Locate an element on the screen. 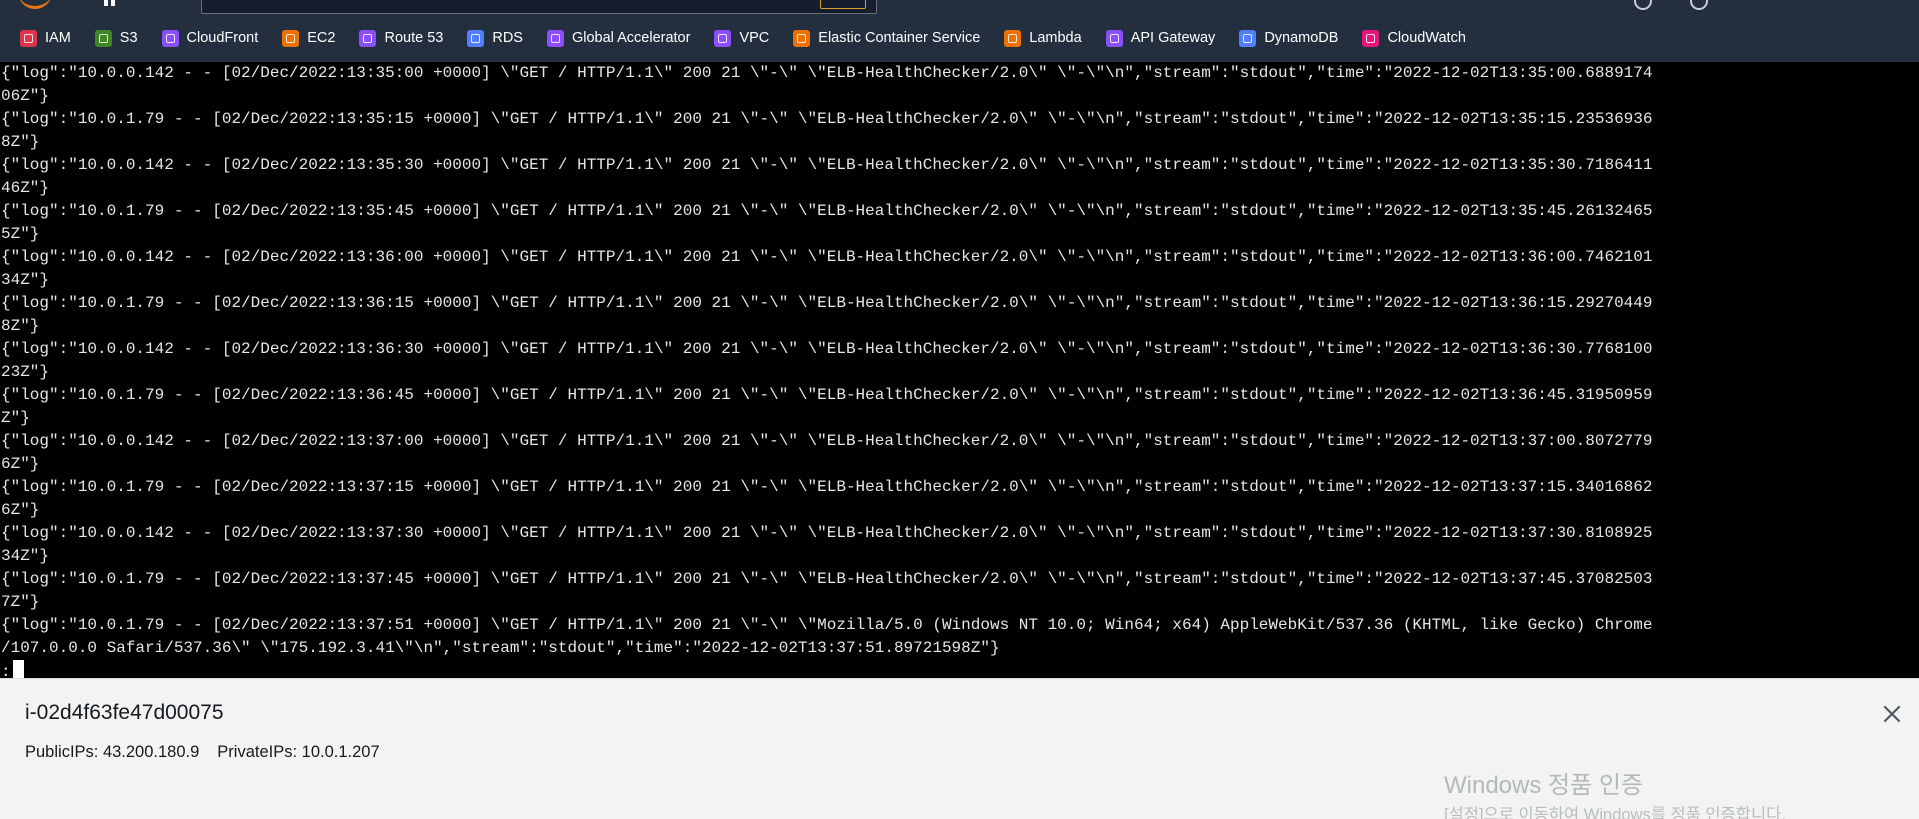  favorite-label: Route 53 is located at coordinates (414, 38).